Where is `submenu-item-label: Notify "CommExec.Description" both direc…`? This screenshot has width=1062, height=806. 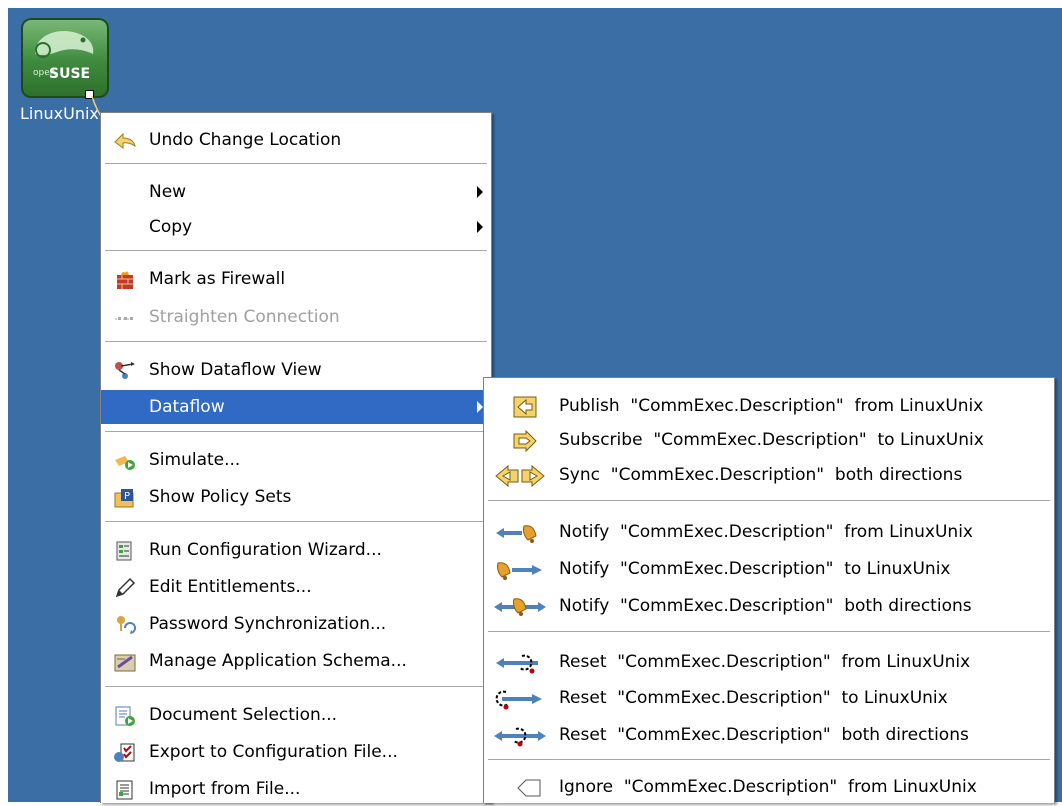
submenu-item-label: Notify "CommExec.Description" both direc… is located at coordinates (765, 606).